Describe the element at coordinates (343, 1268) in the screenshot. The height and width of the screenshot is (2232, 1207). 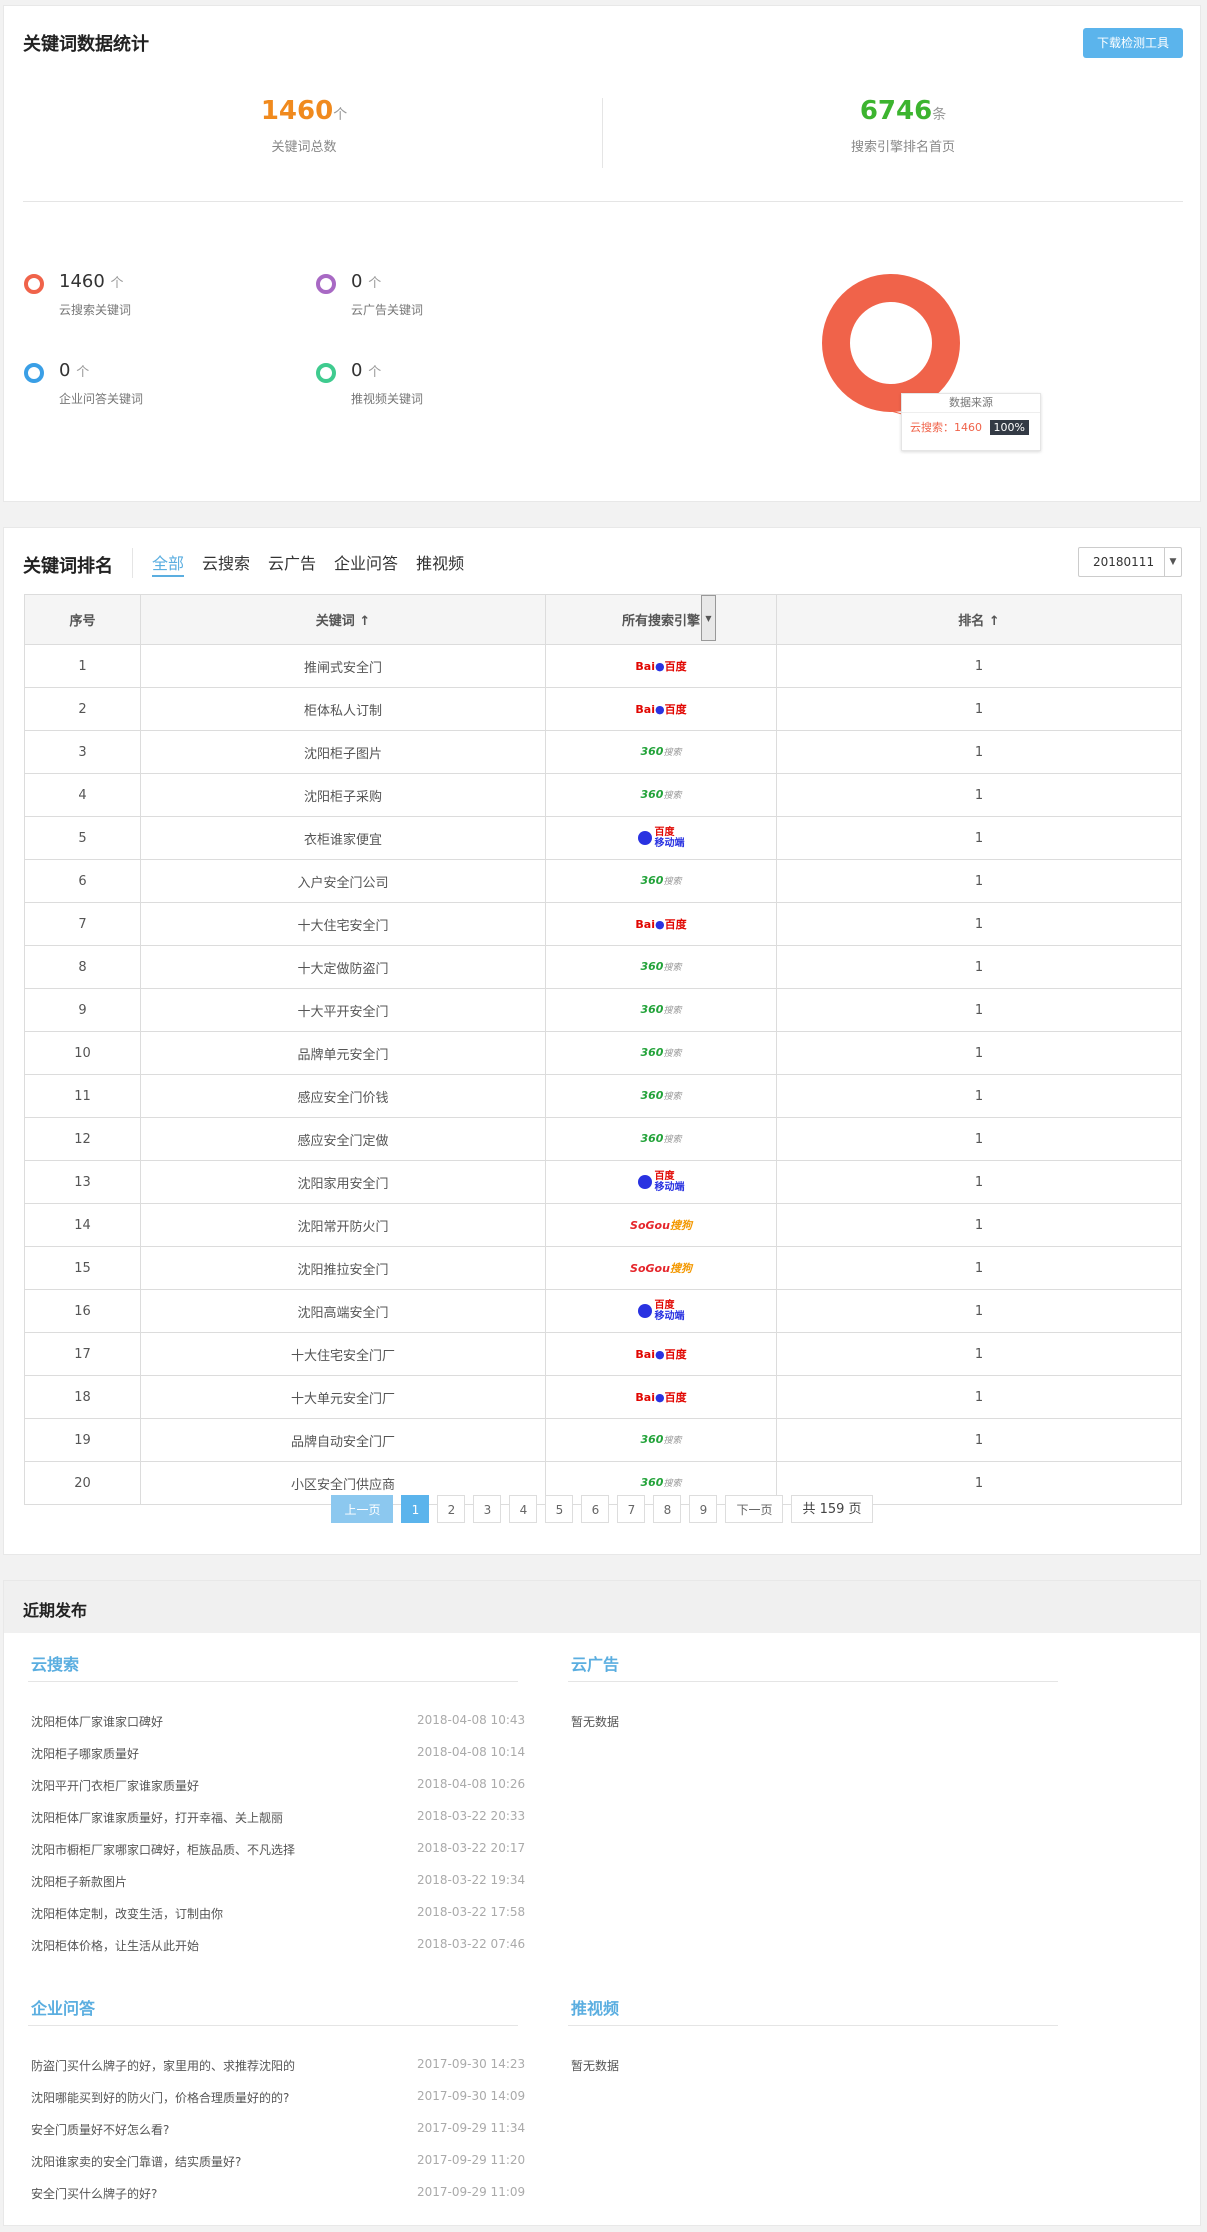
I see `row-keyword: 沈阳推拉安全门` at that location.